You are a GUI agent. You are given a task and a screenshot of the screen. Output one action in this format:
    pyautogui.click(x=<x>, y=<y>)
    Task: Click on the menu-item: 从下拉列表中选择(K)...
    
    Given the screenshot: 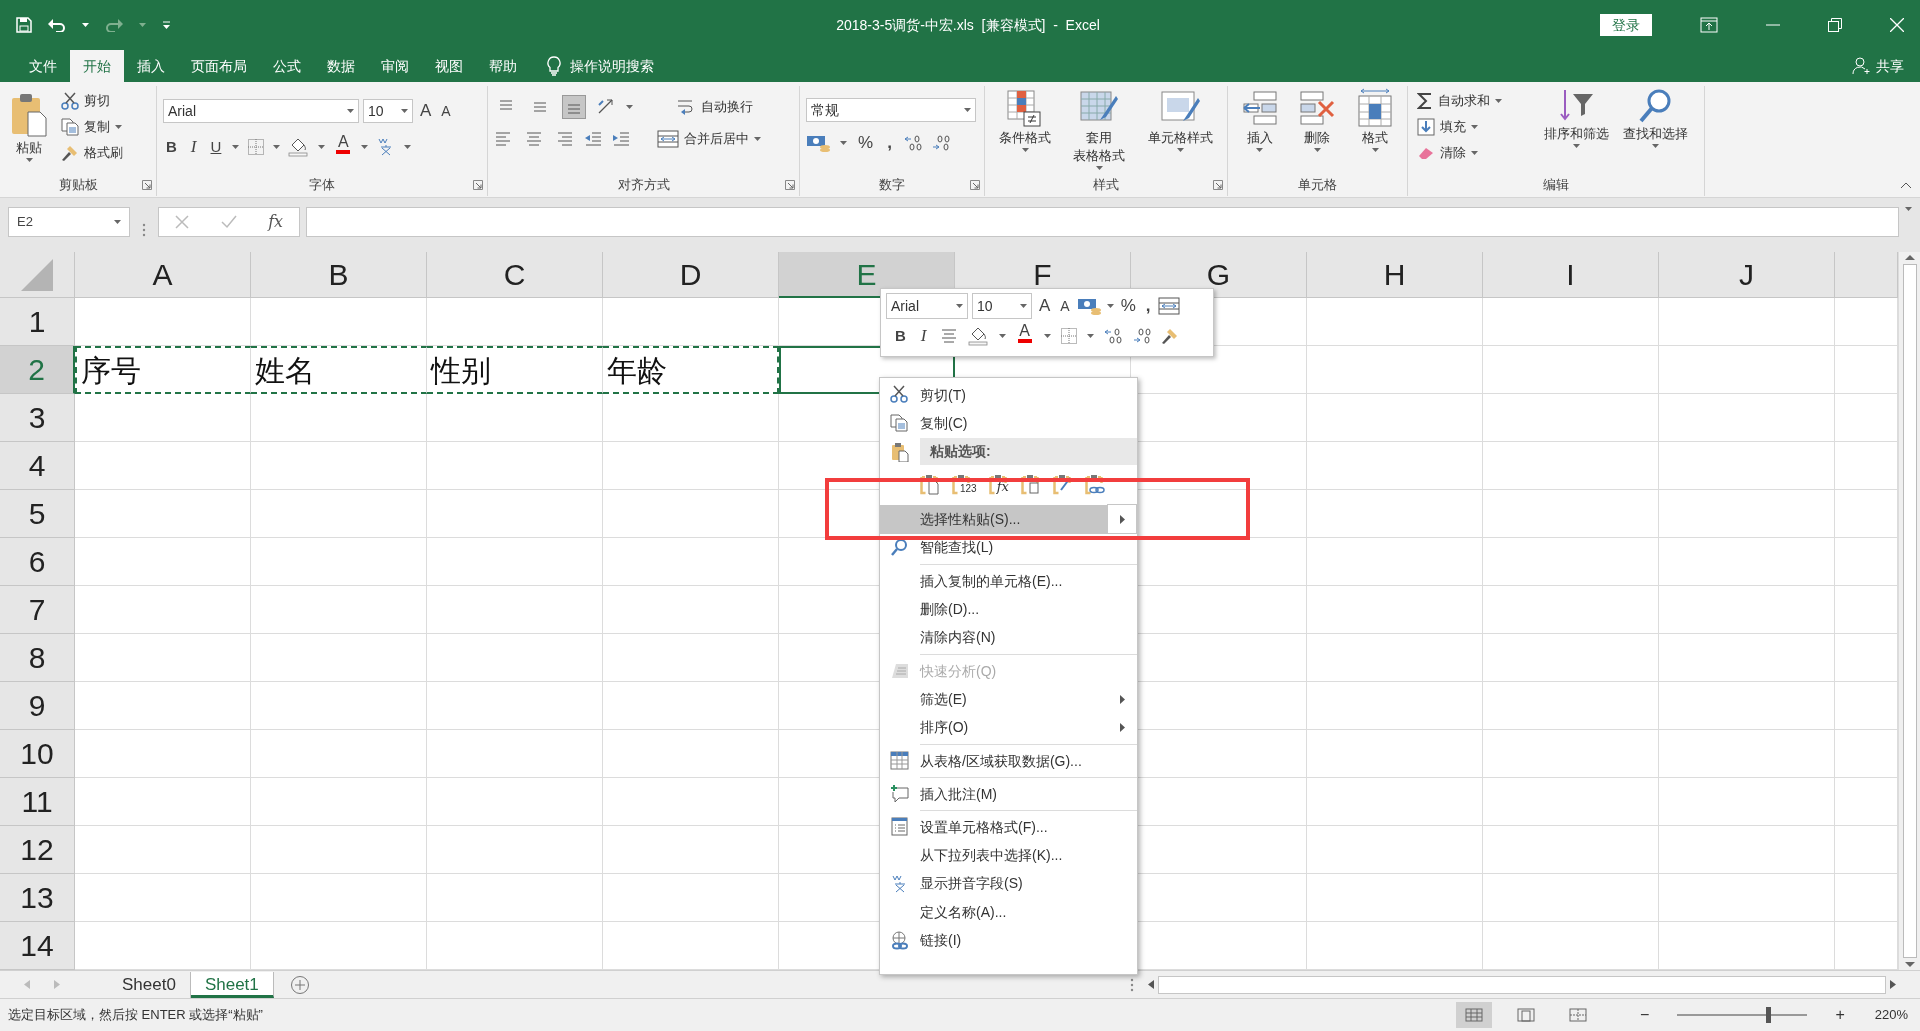 What is the action you would take?
    pyautogui.click(x=1008, y=855)
    